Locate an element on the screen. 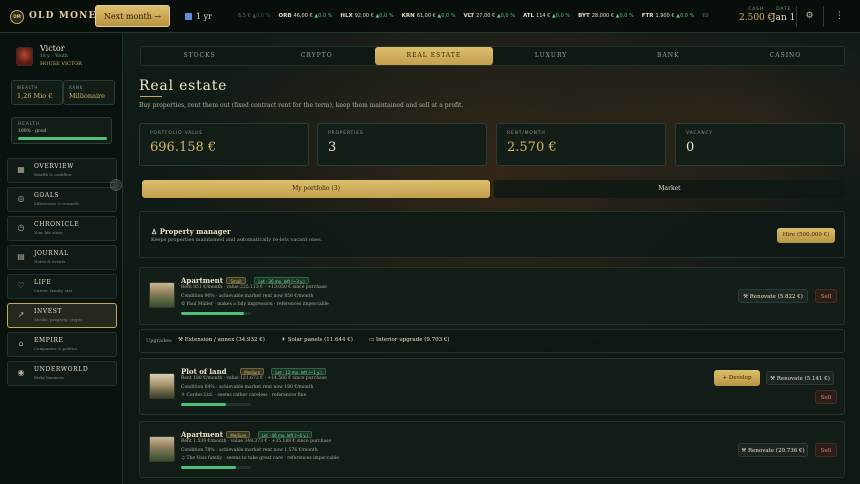  ticker-symbol: HLX is located at coordinates (346, 16).